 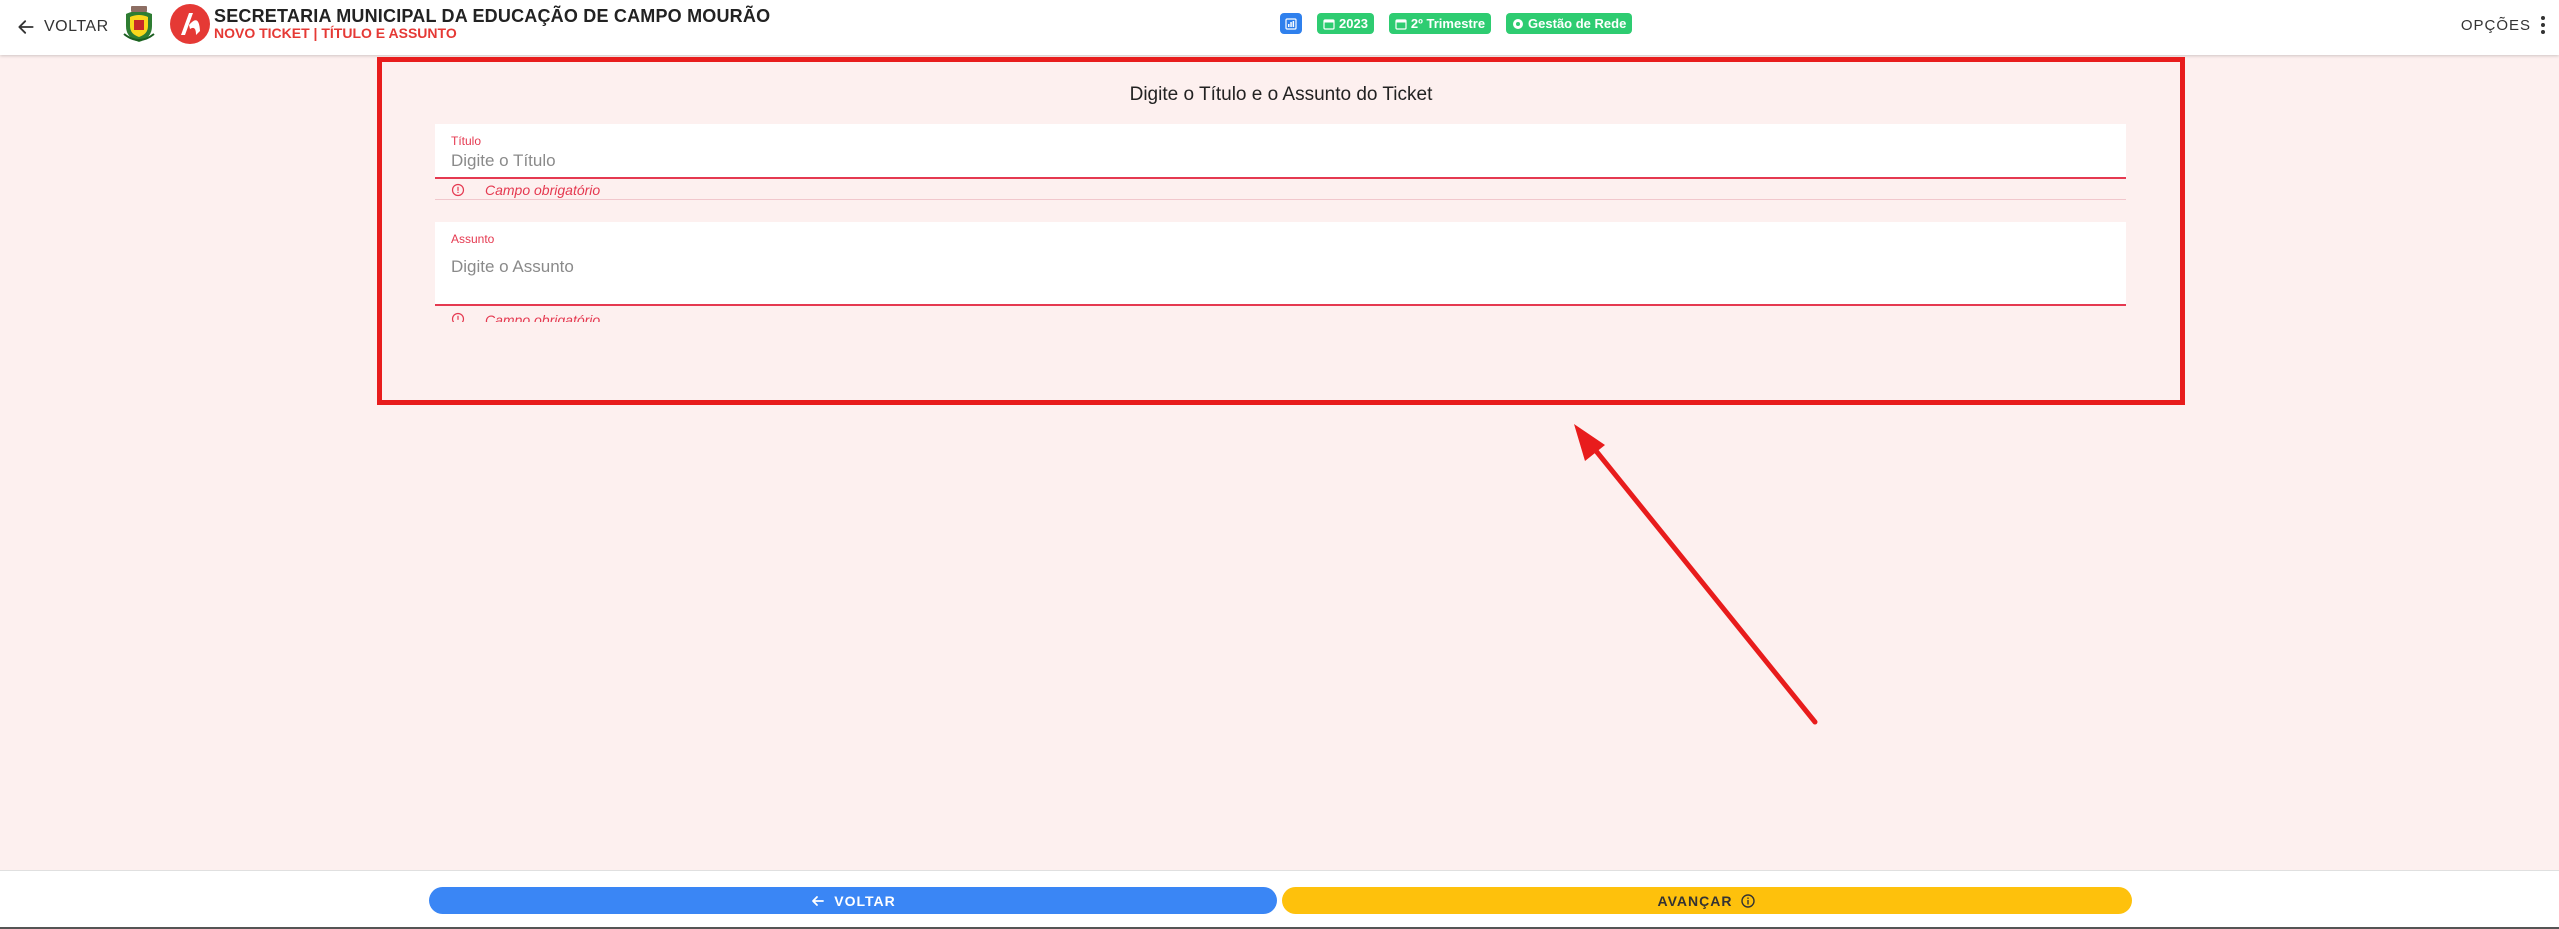 What do you see at coordinates (1353, 23) in the screenshot?
I see `year-chip-label: 2023` at bounding box center [1353, 23].